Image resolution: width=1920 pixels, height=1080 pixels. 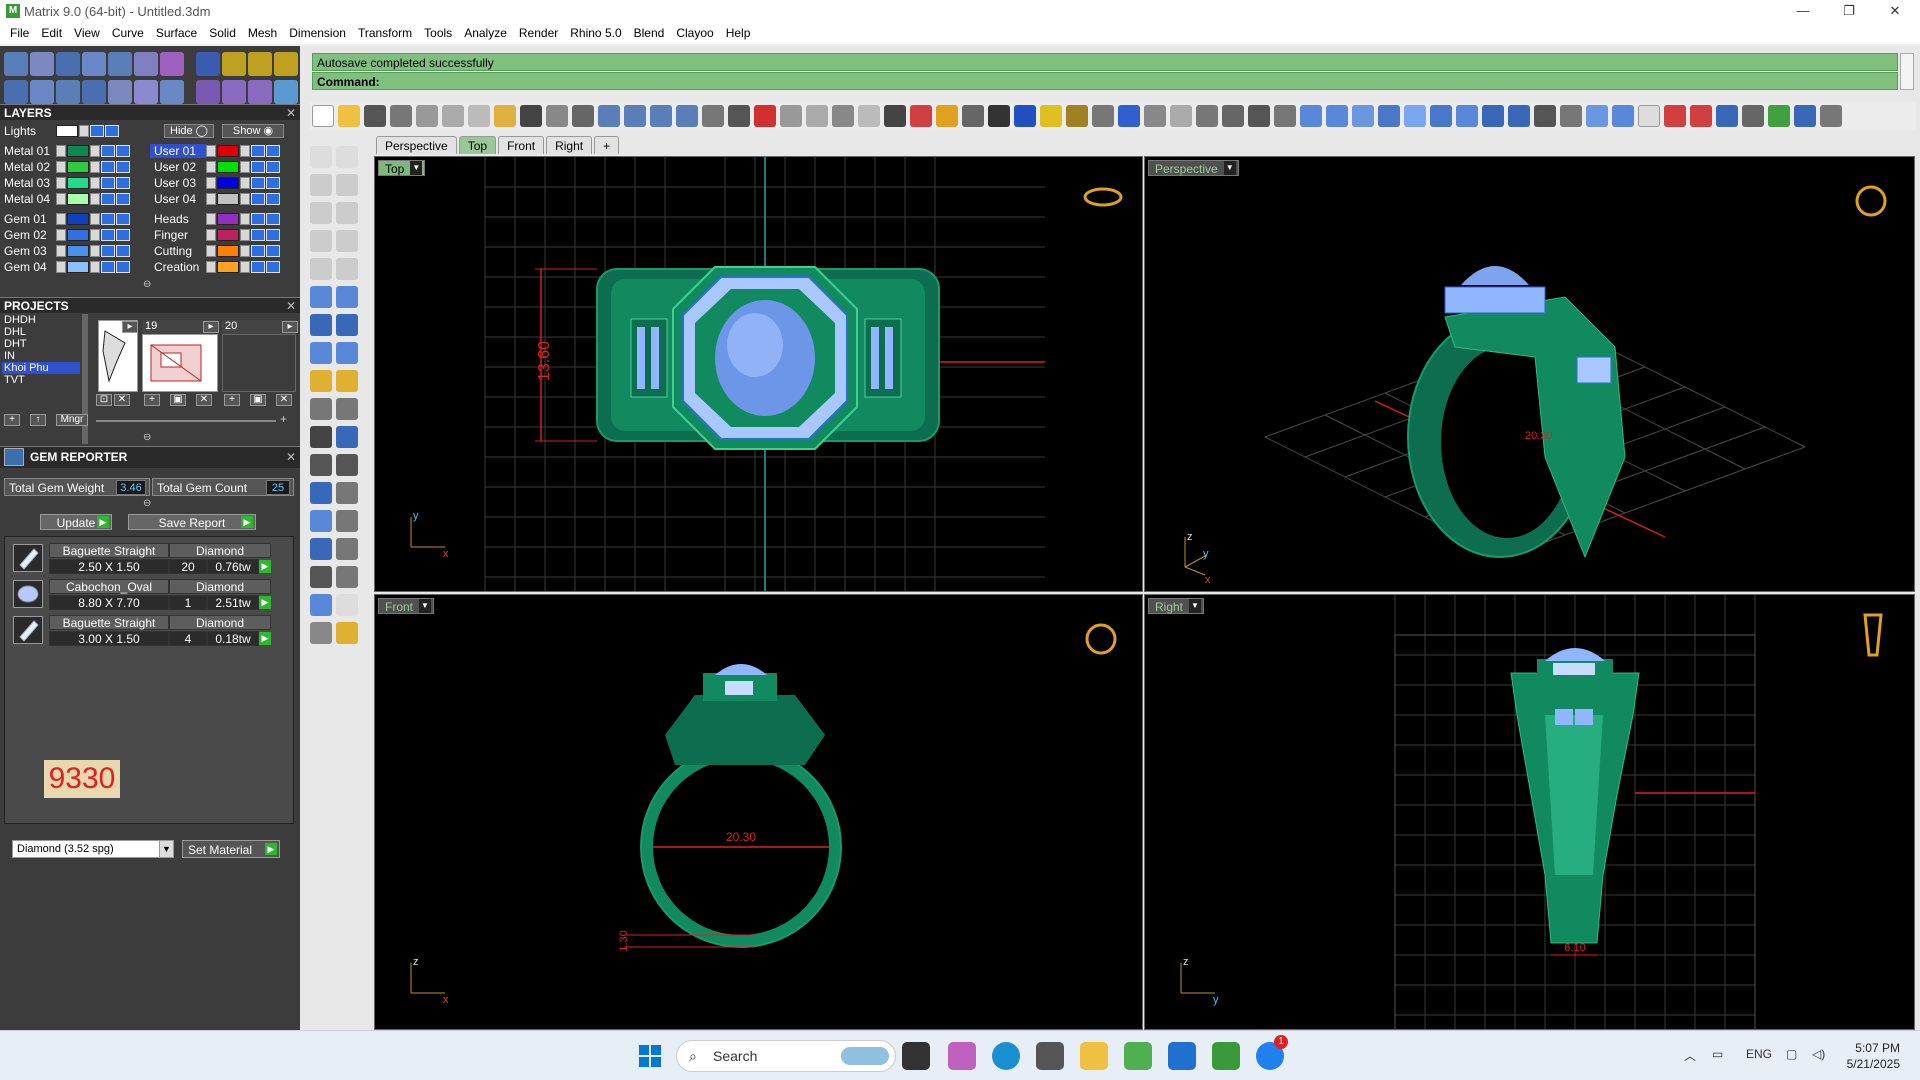 What do you see at coordinates (347, 465) in the screenshot?
I see `split-icon` at bounding box center [347, 465].